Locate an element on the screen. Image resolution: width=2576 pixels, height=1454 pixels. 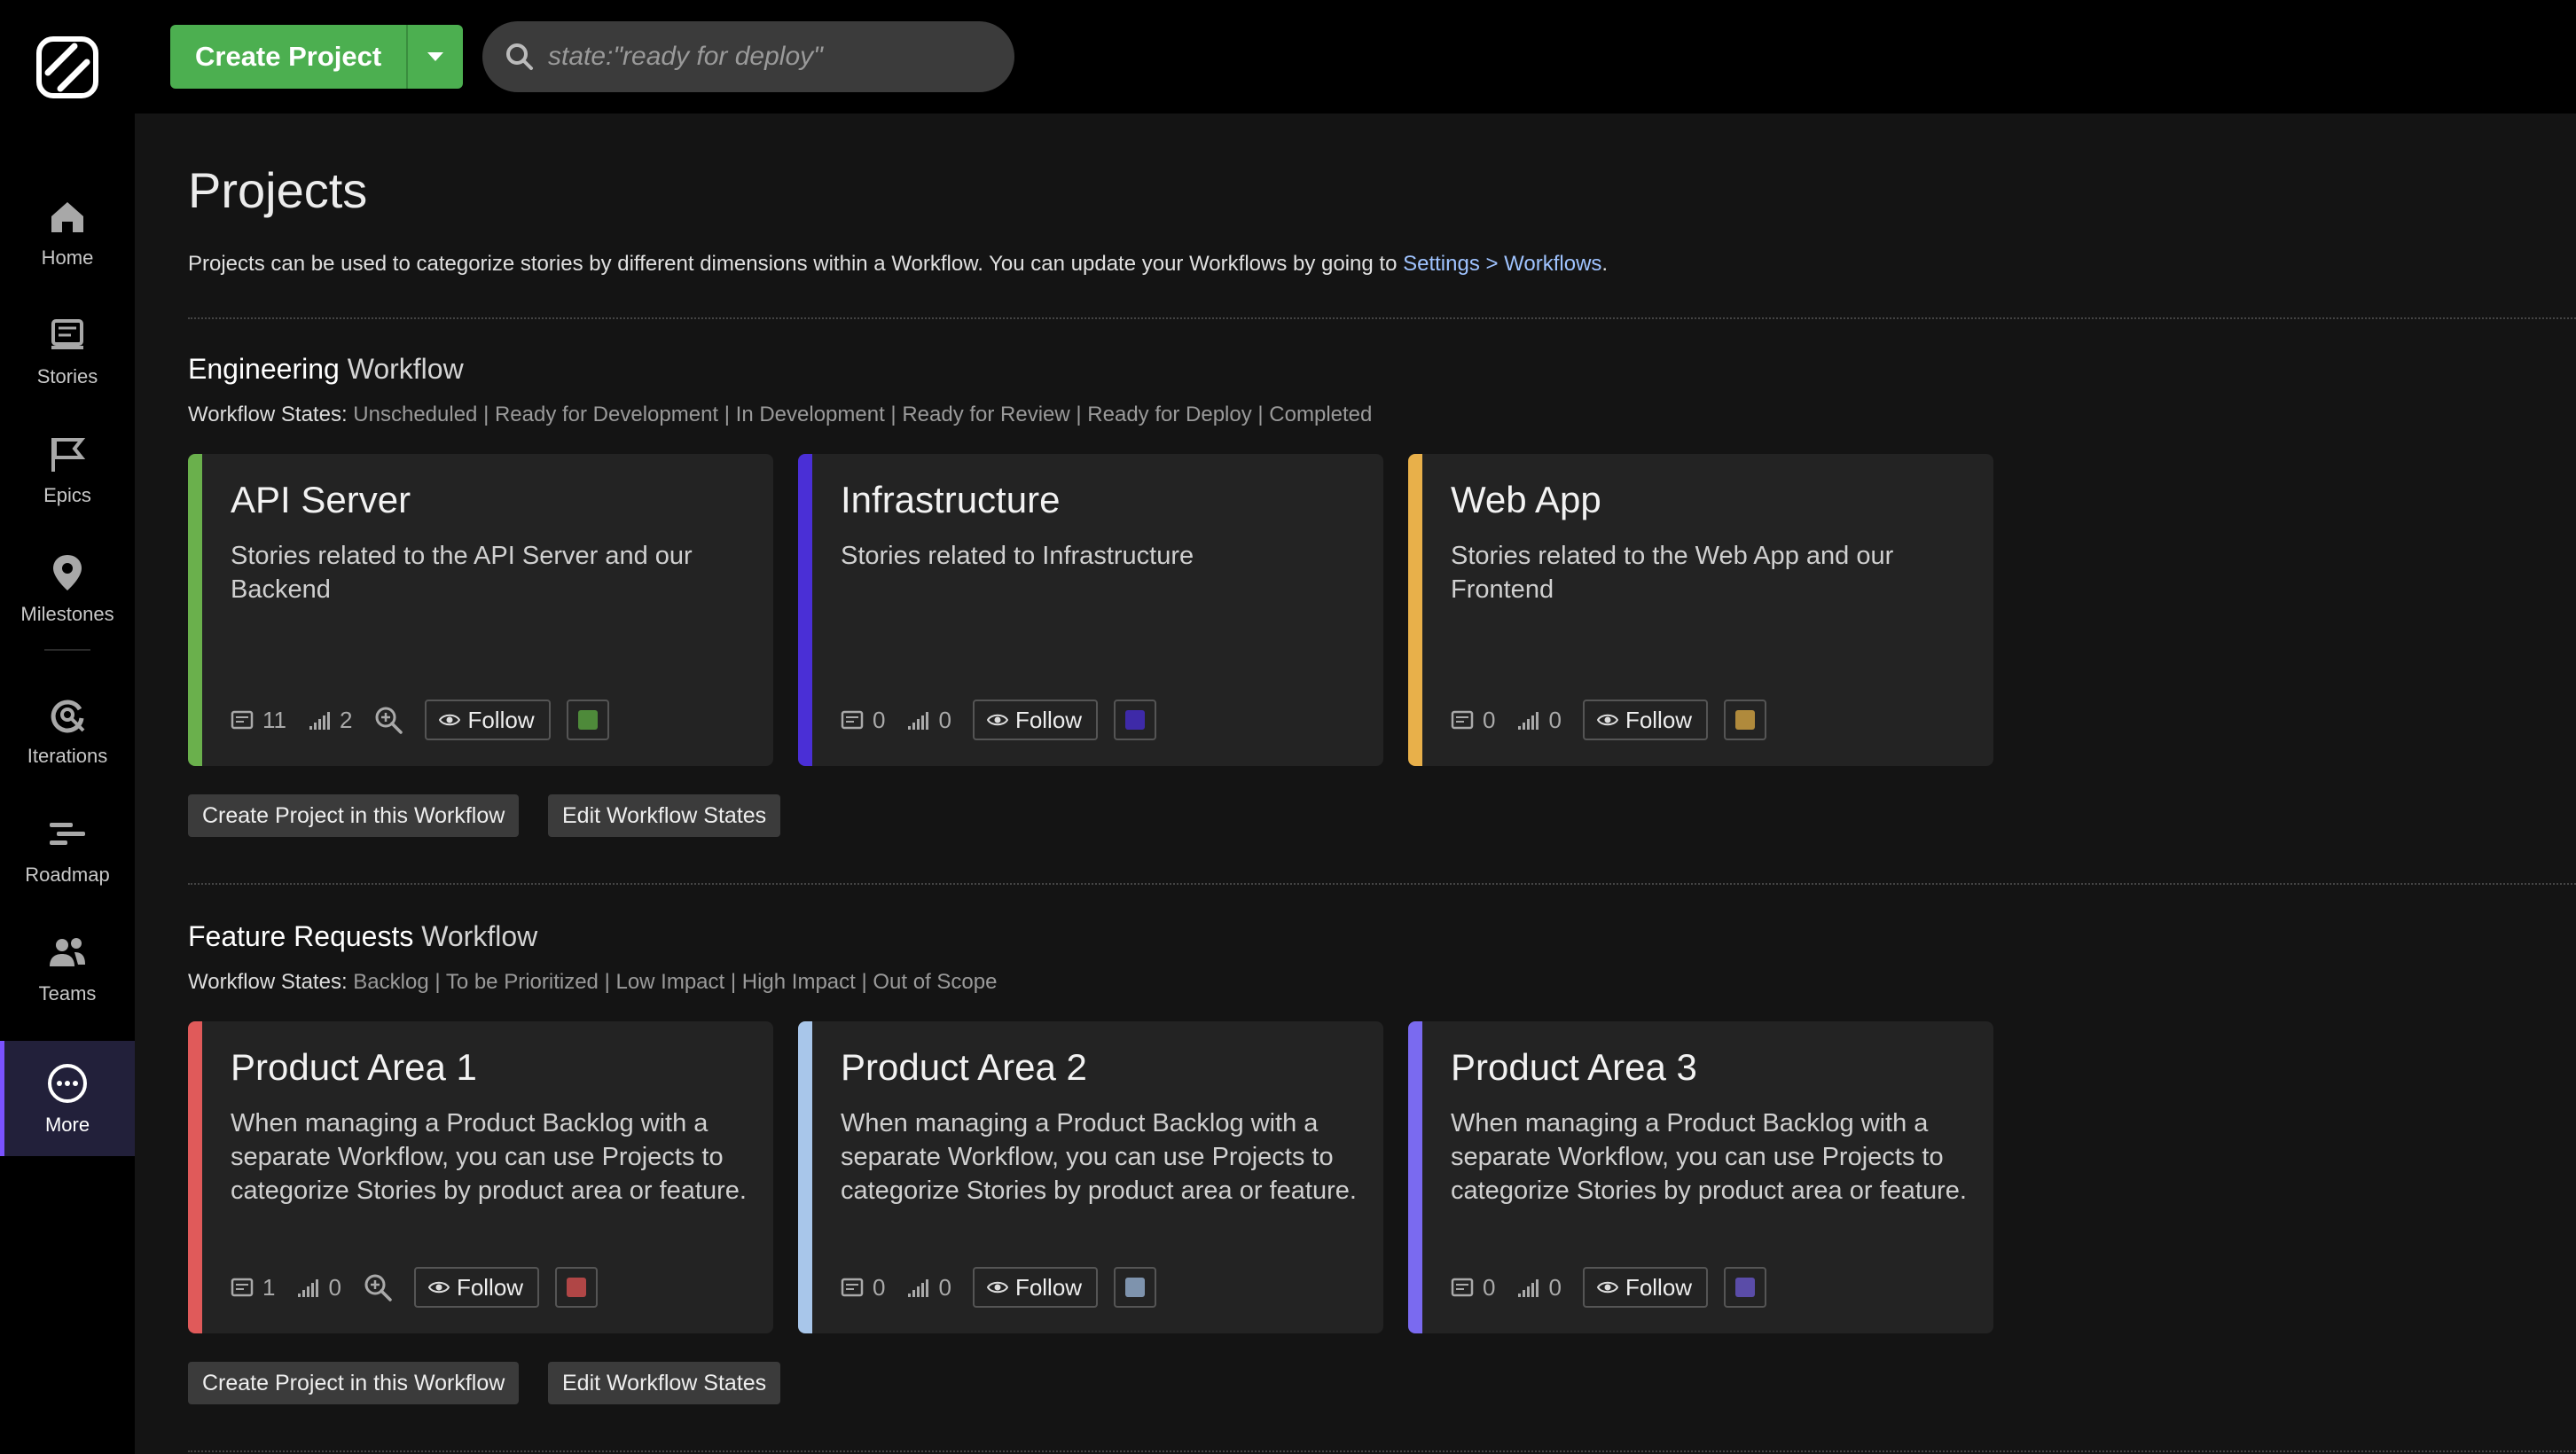
points-count: 2 is located at coordinates (330, 720).